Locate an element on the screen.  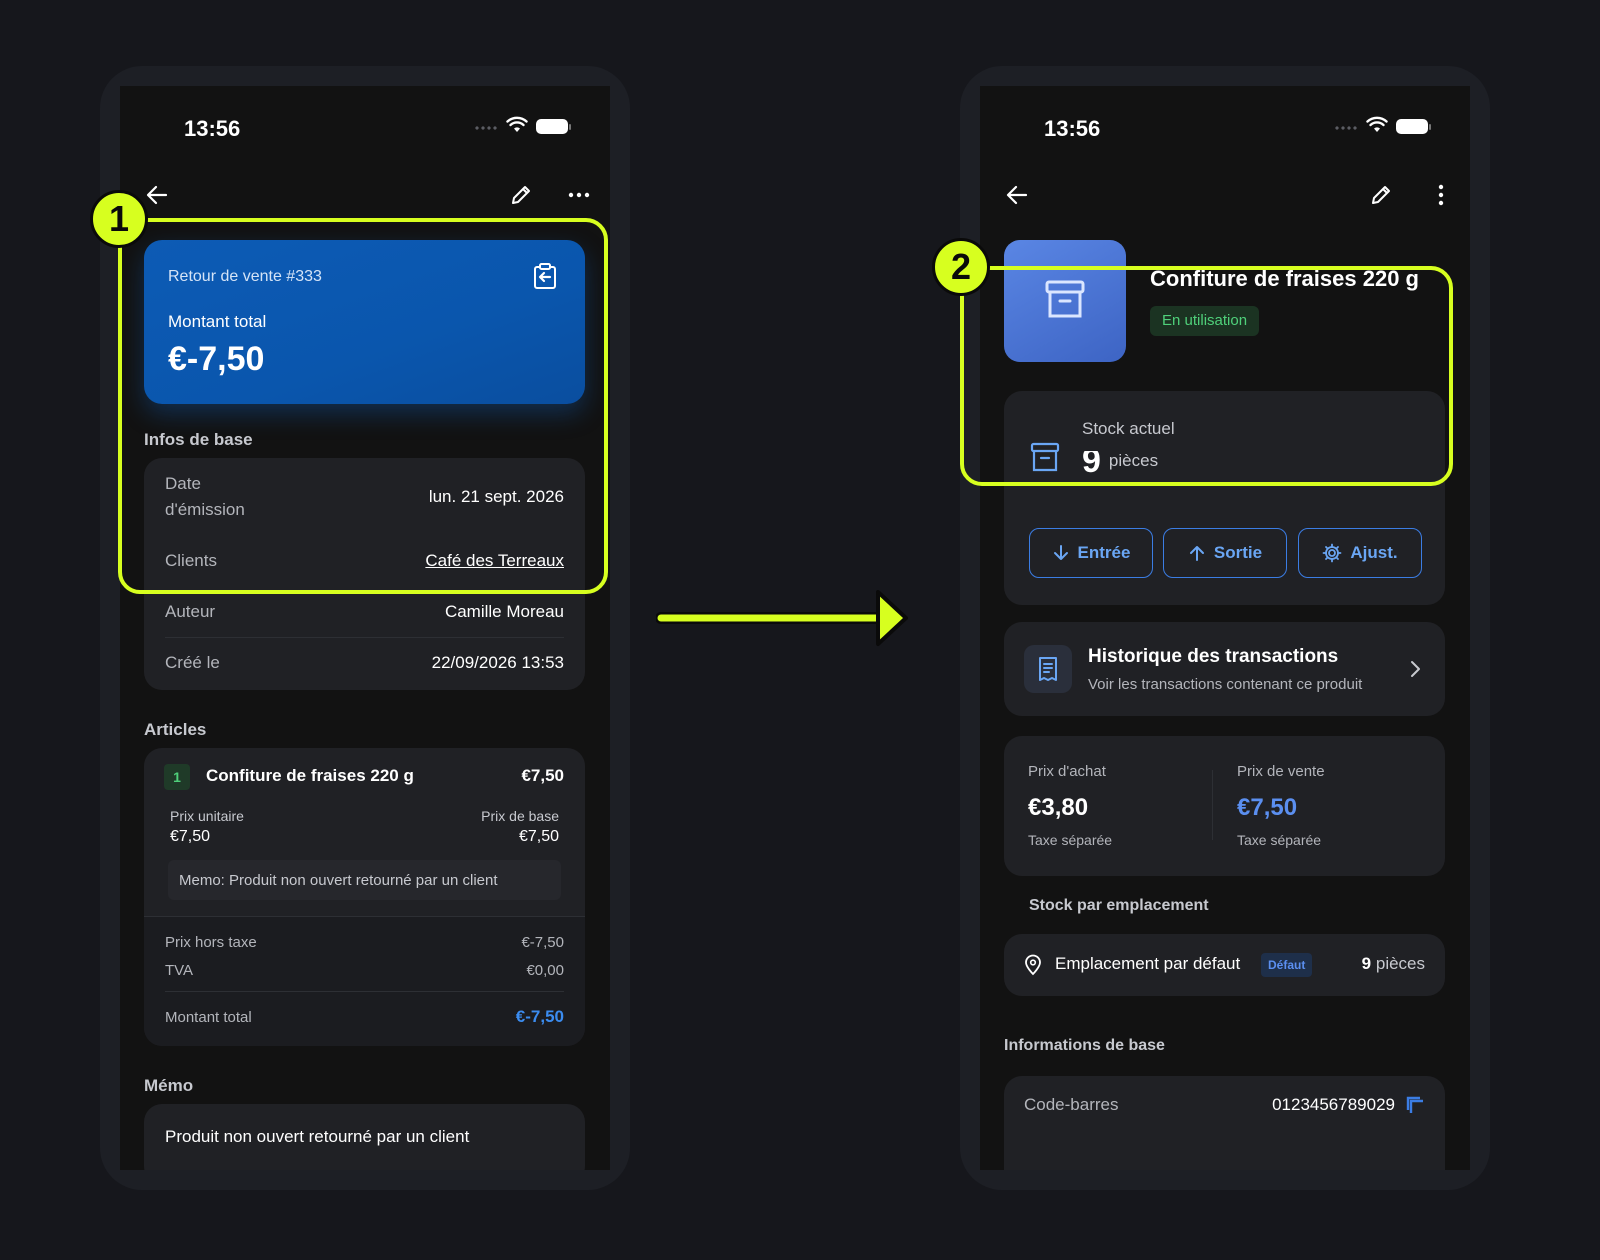
stock-in-button: Entrée is located at coordinates (1091, 553).